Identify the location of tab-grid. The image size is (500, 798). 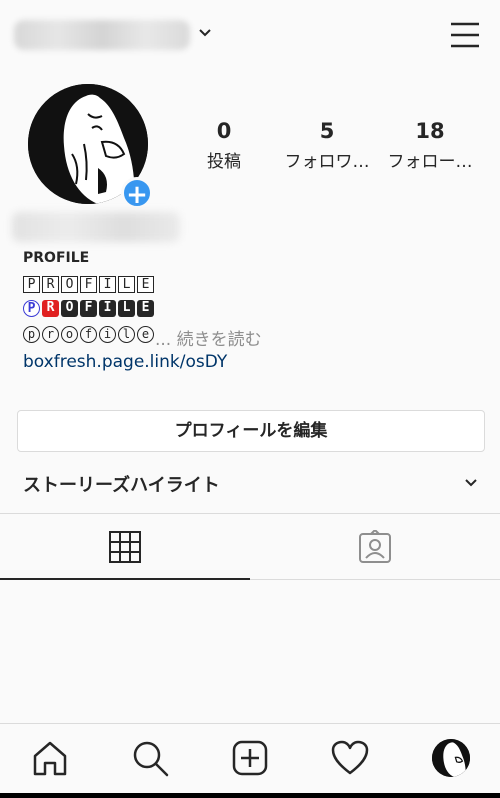
(125, 547).